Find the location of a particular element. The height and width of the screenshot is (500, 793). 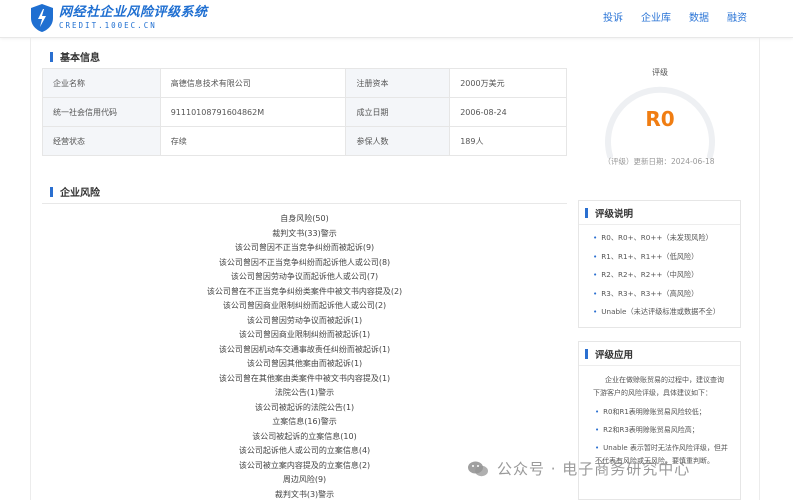

list-item: R0和R1表明赊账贸易风险较低； is located at coordinates (664, 412).